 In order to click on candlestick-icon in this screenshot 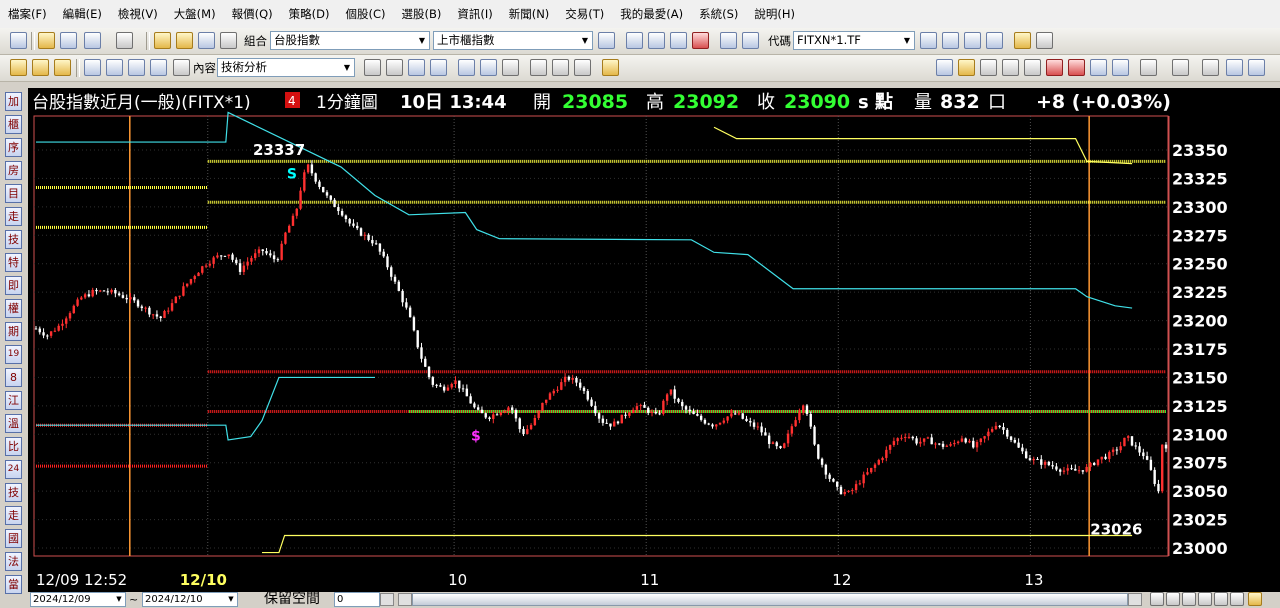, I will do `click(1076, 67)`.